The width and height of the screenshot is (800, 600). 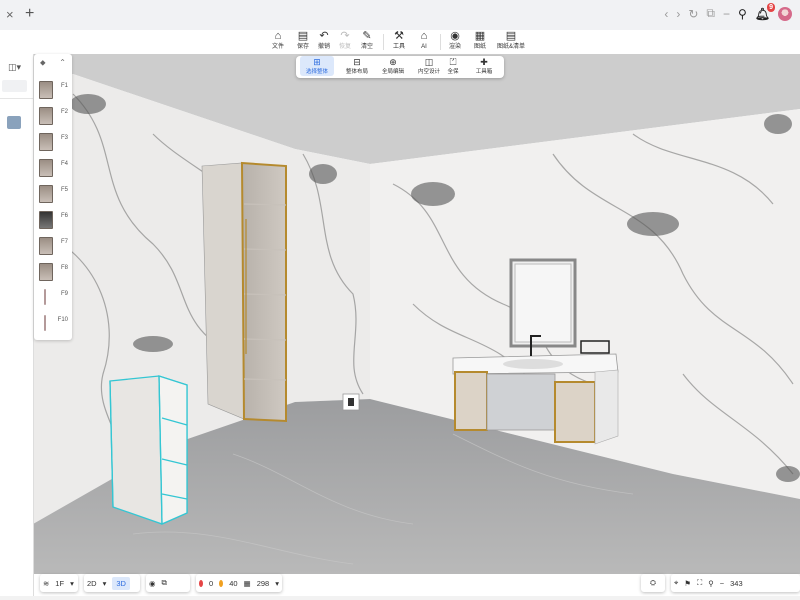 What do you see at coordinates (64, 294) in the screenshot?
I see `floor-label: F9` at bounding box center [64, 294].